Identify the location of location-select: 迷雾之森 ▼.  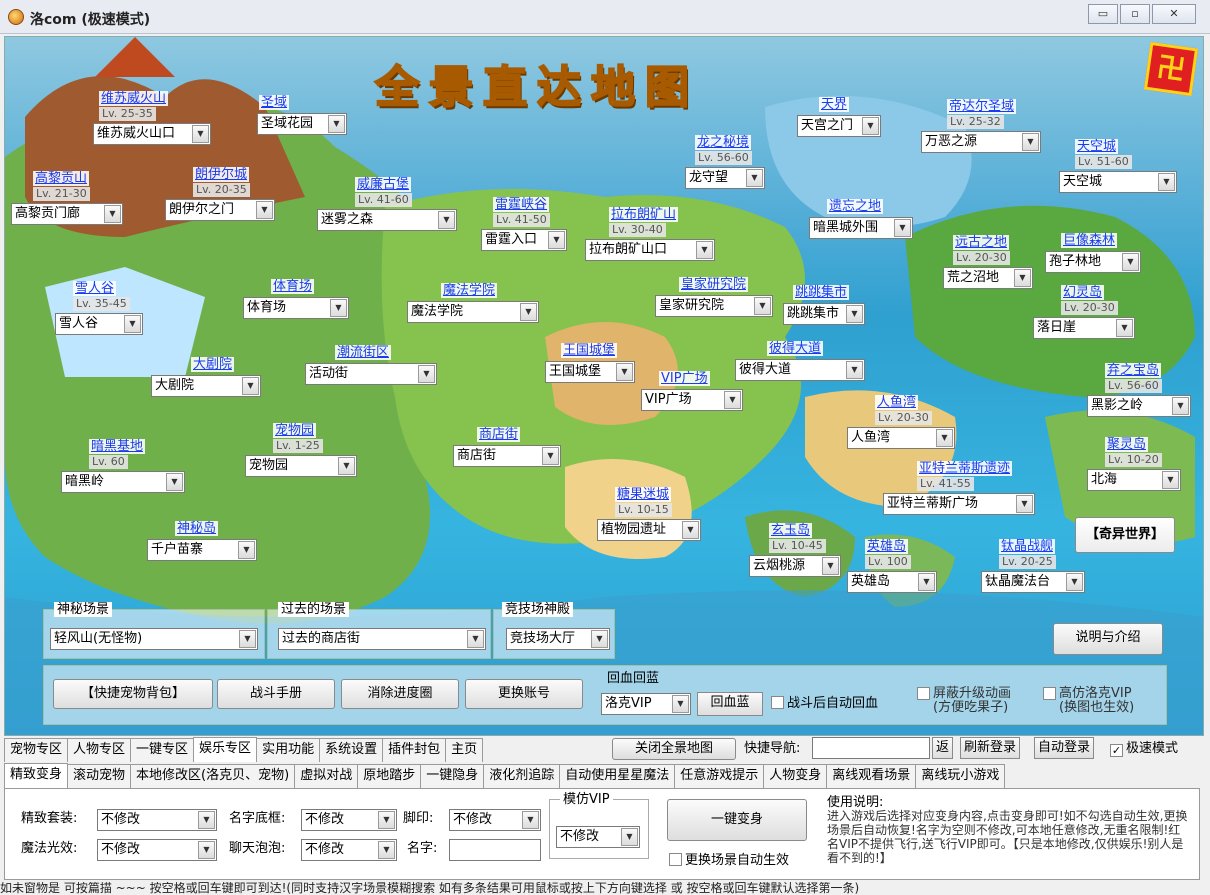
(387, 220).